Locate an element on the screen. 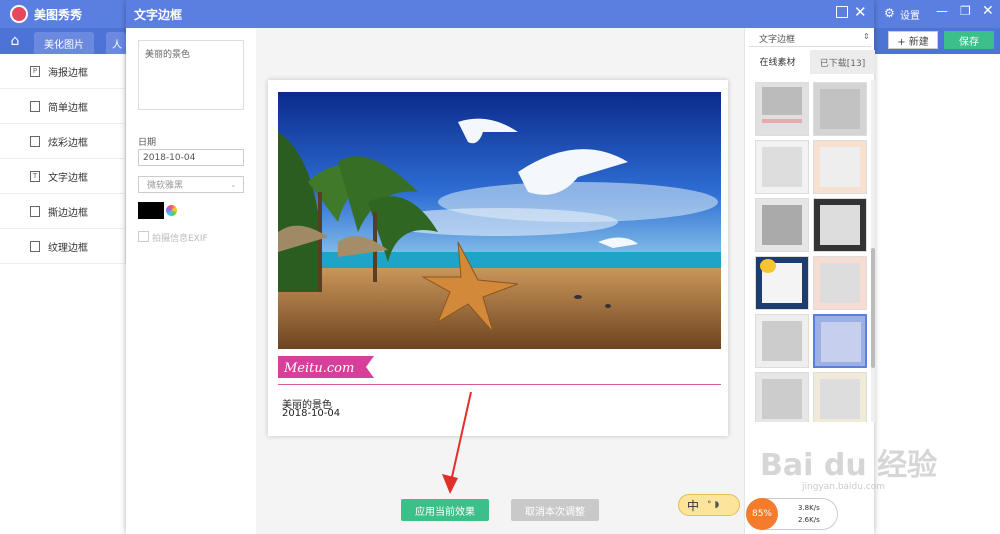  meitu-banner: Meitu.com is located at coordinates (326, 367).